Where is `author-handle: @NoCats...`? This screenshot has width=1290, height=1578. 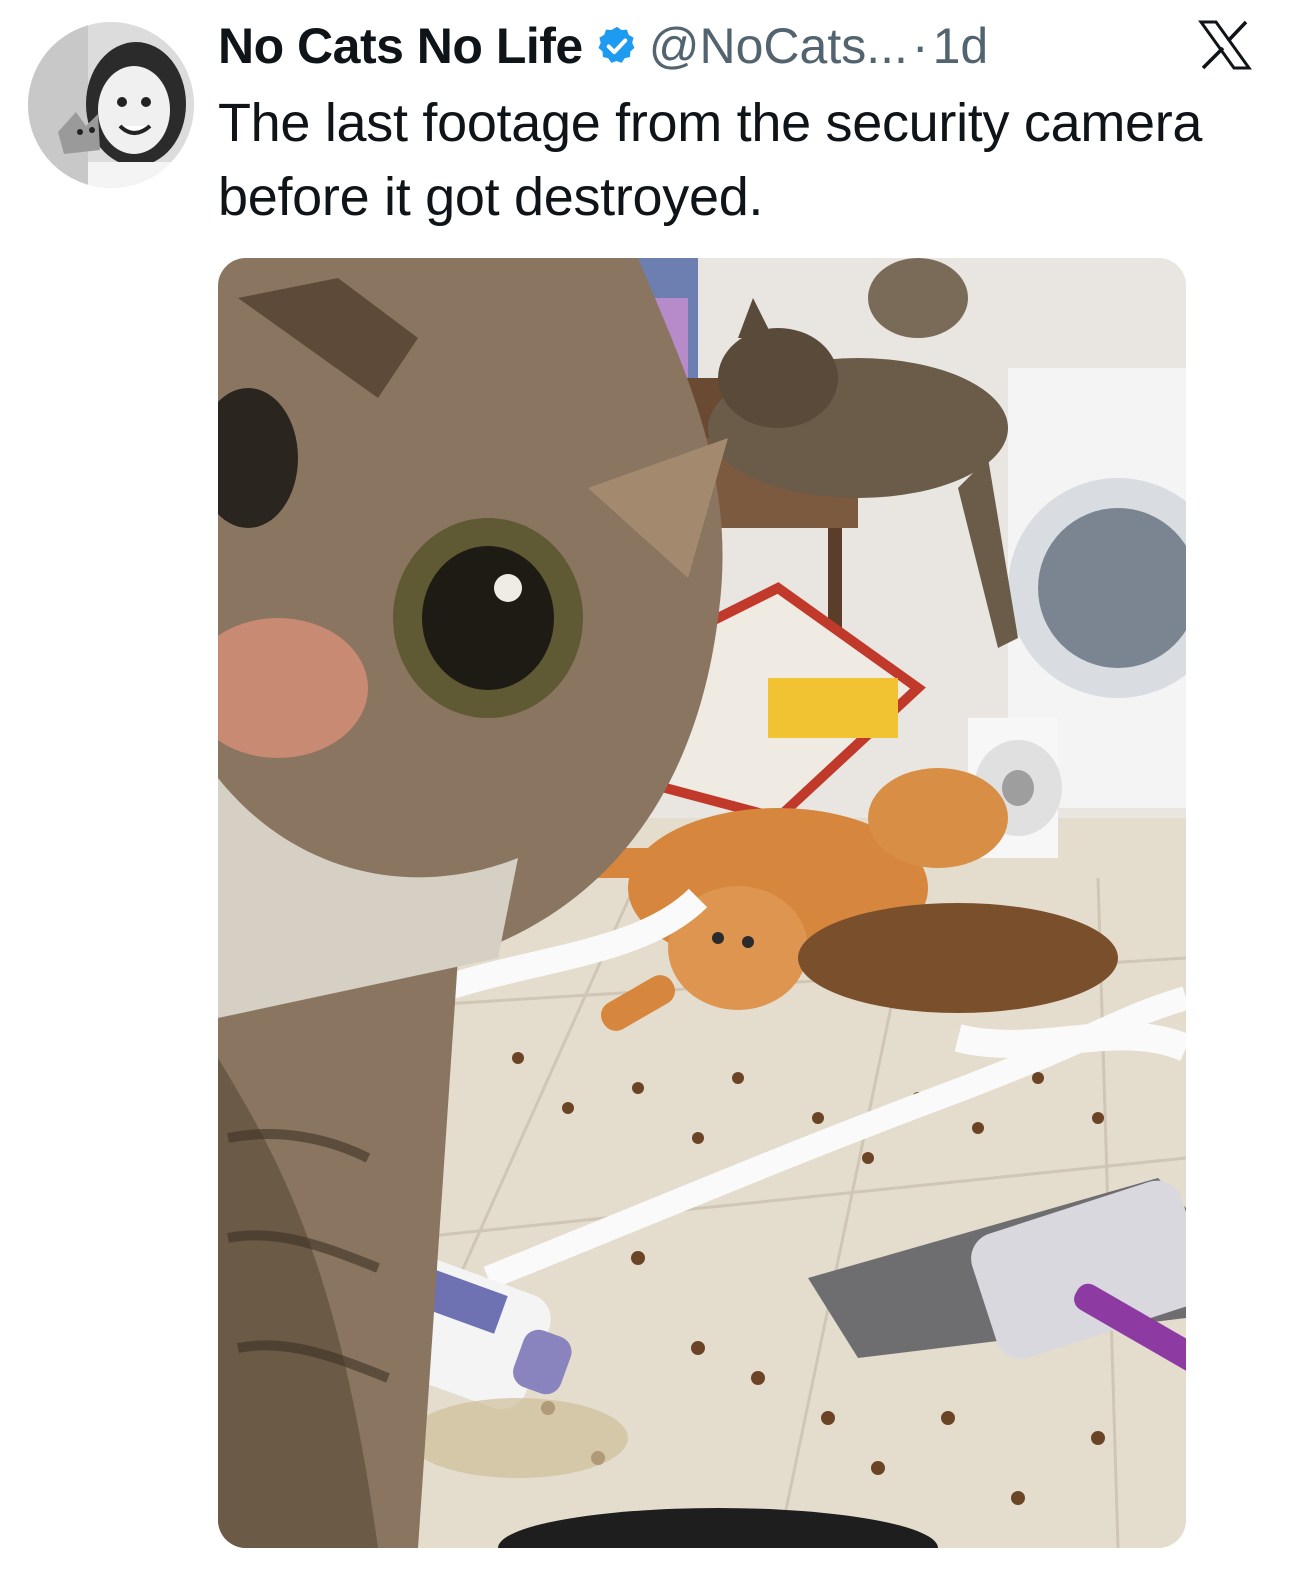 author-handle: @NoCats... is located at coordinates (778, 46).